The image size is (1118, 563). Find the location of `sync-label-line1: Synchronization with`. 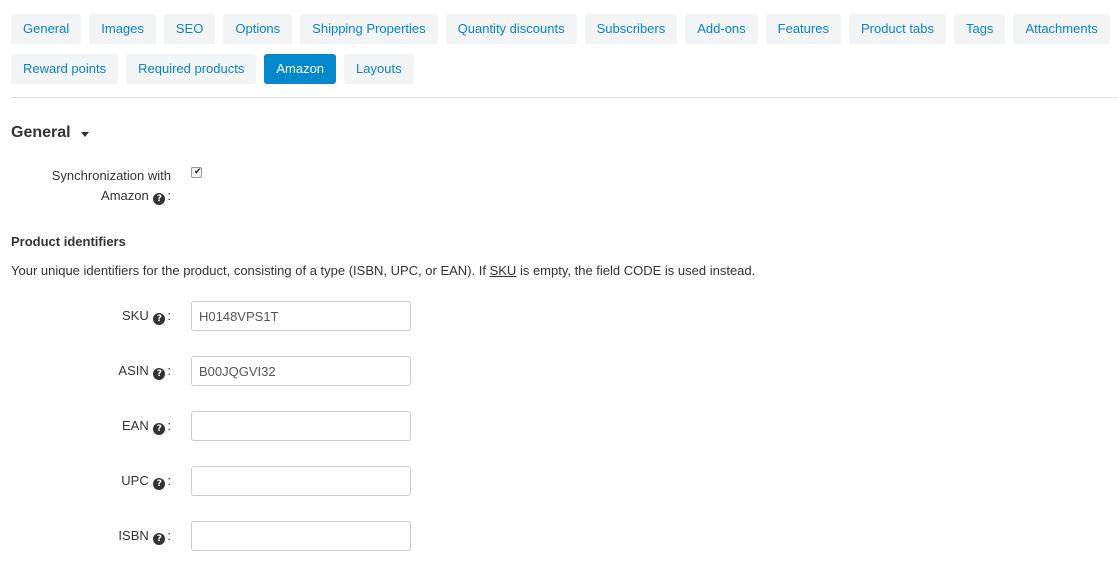

sync-label-line1: Synchronization with is located at coordinates (111, 175).